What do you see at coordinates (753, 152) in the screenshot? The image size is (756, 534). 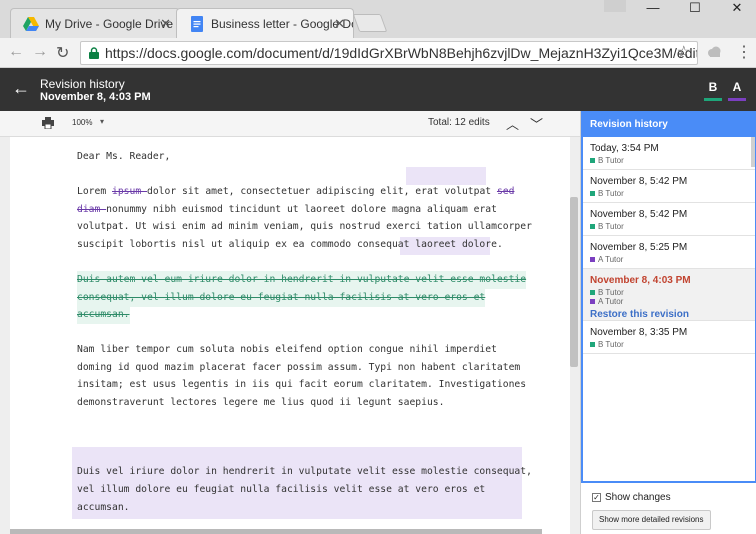 I see `sidebar-scrollbar` at bounding box center [753, 152].